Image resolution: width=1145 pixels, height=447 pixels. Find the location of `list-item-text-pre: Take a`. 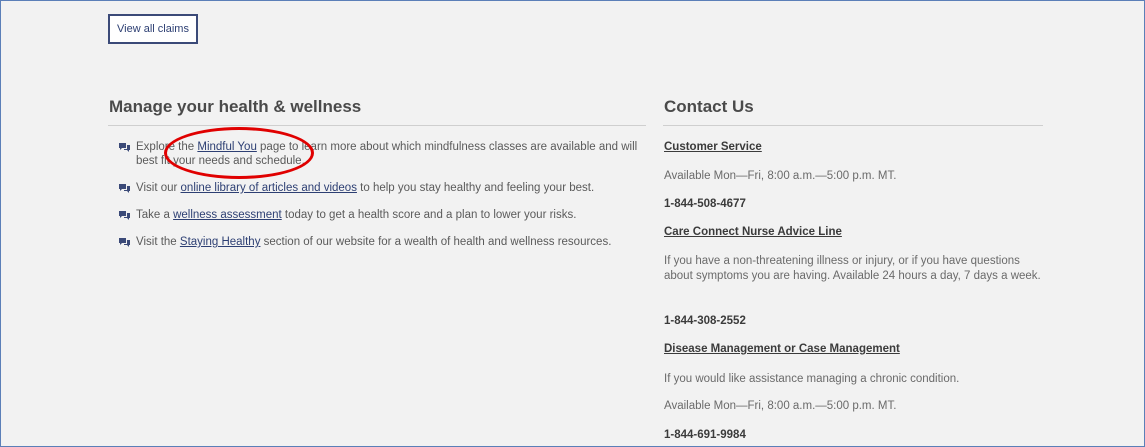

list-item-text-pre: Take a is located at coordinates (155, 215).